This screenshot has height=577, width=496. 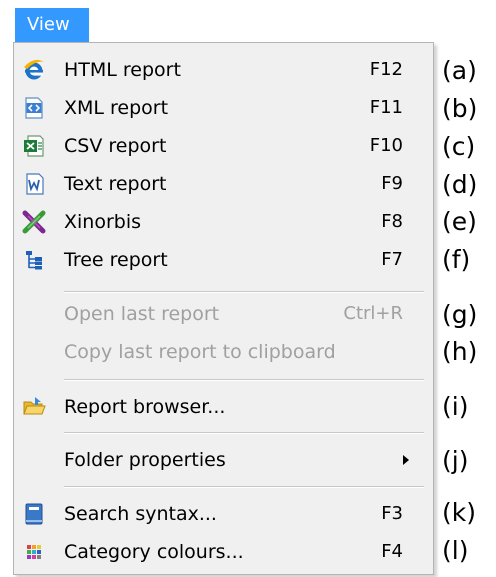 I want to click on annotation-label: (g), so click(x=460, y=314).